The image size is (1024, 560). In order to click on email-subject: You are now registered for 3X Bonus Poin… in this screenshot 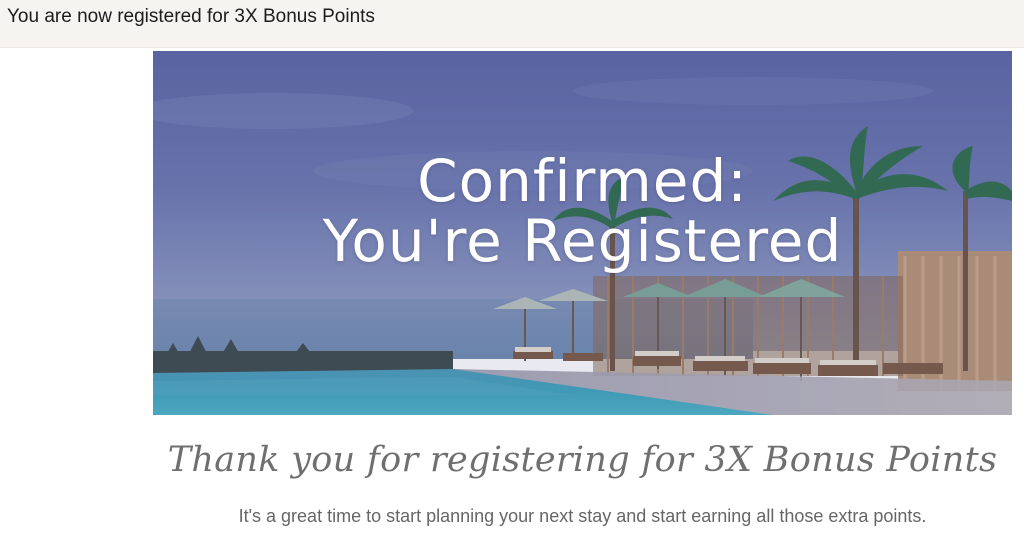, I will do `click(191, 16)`.